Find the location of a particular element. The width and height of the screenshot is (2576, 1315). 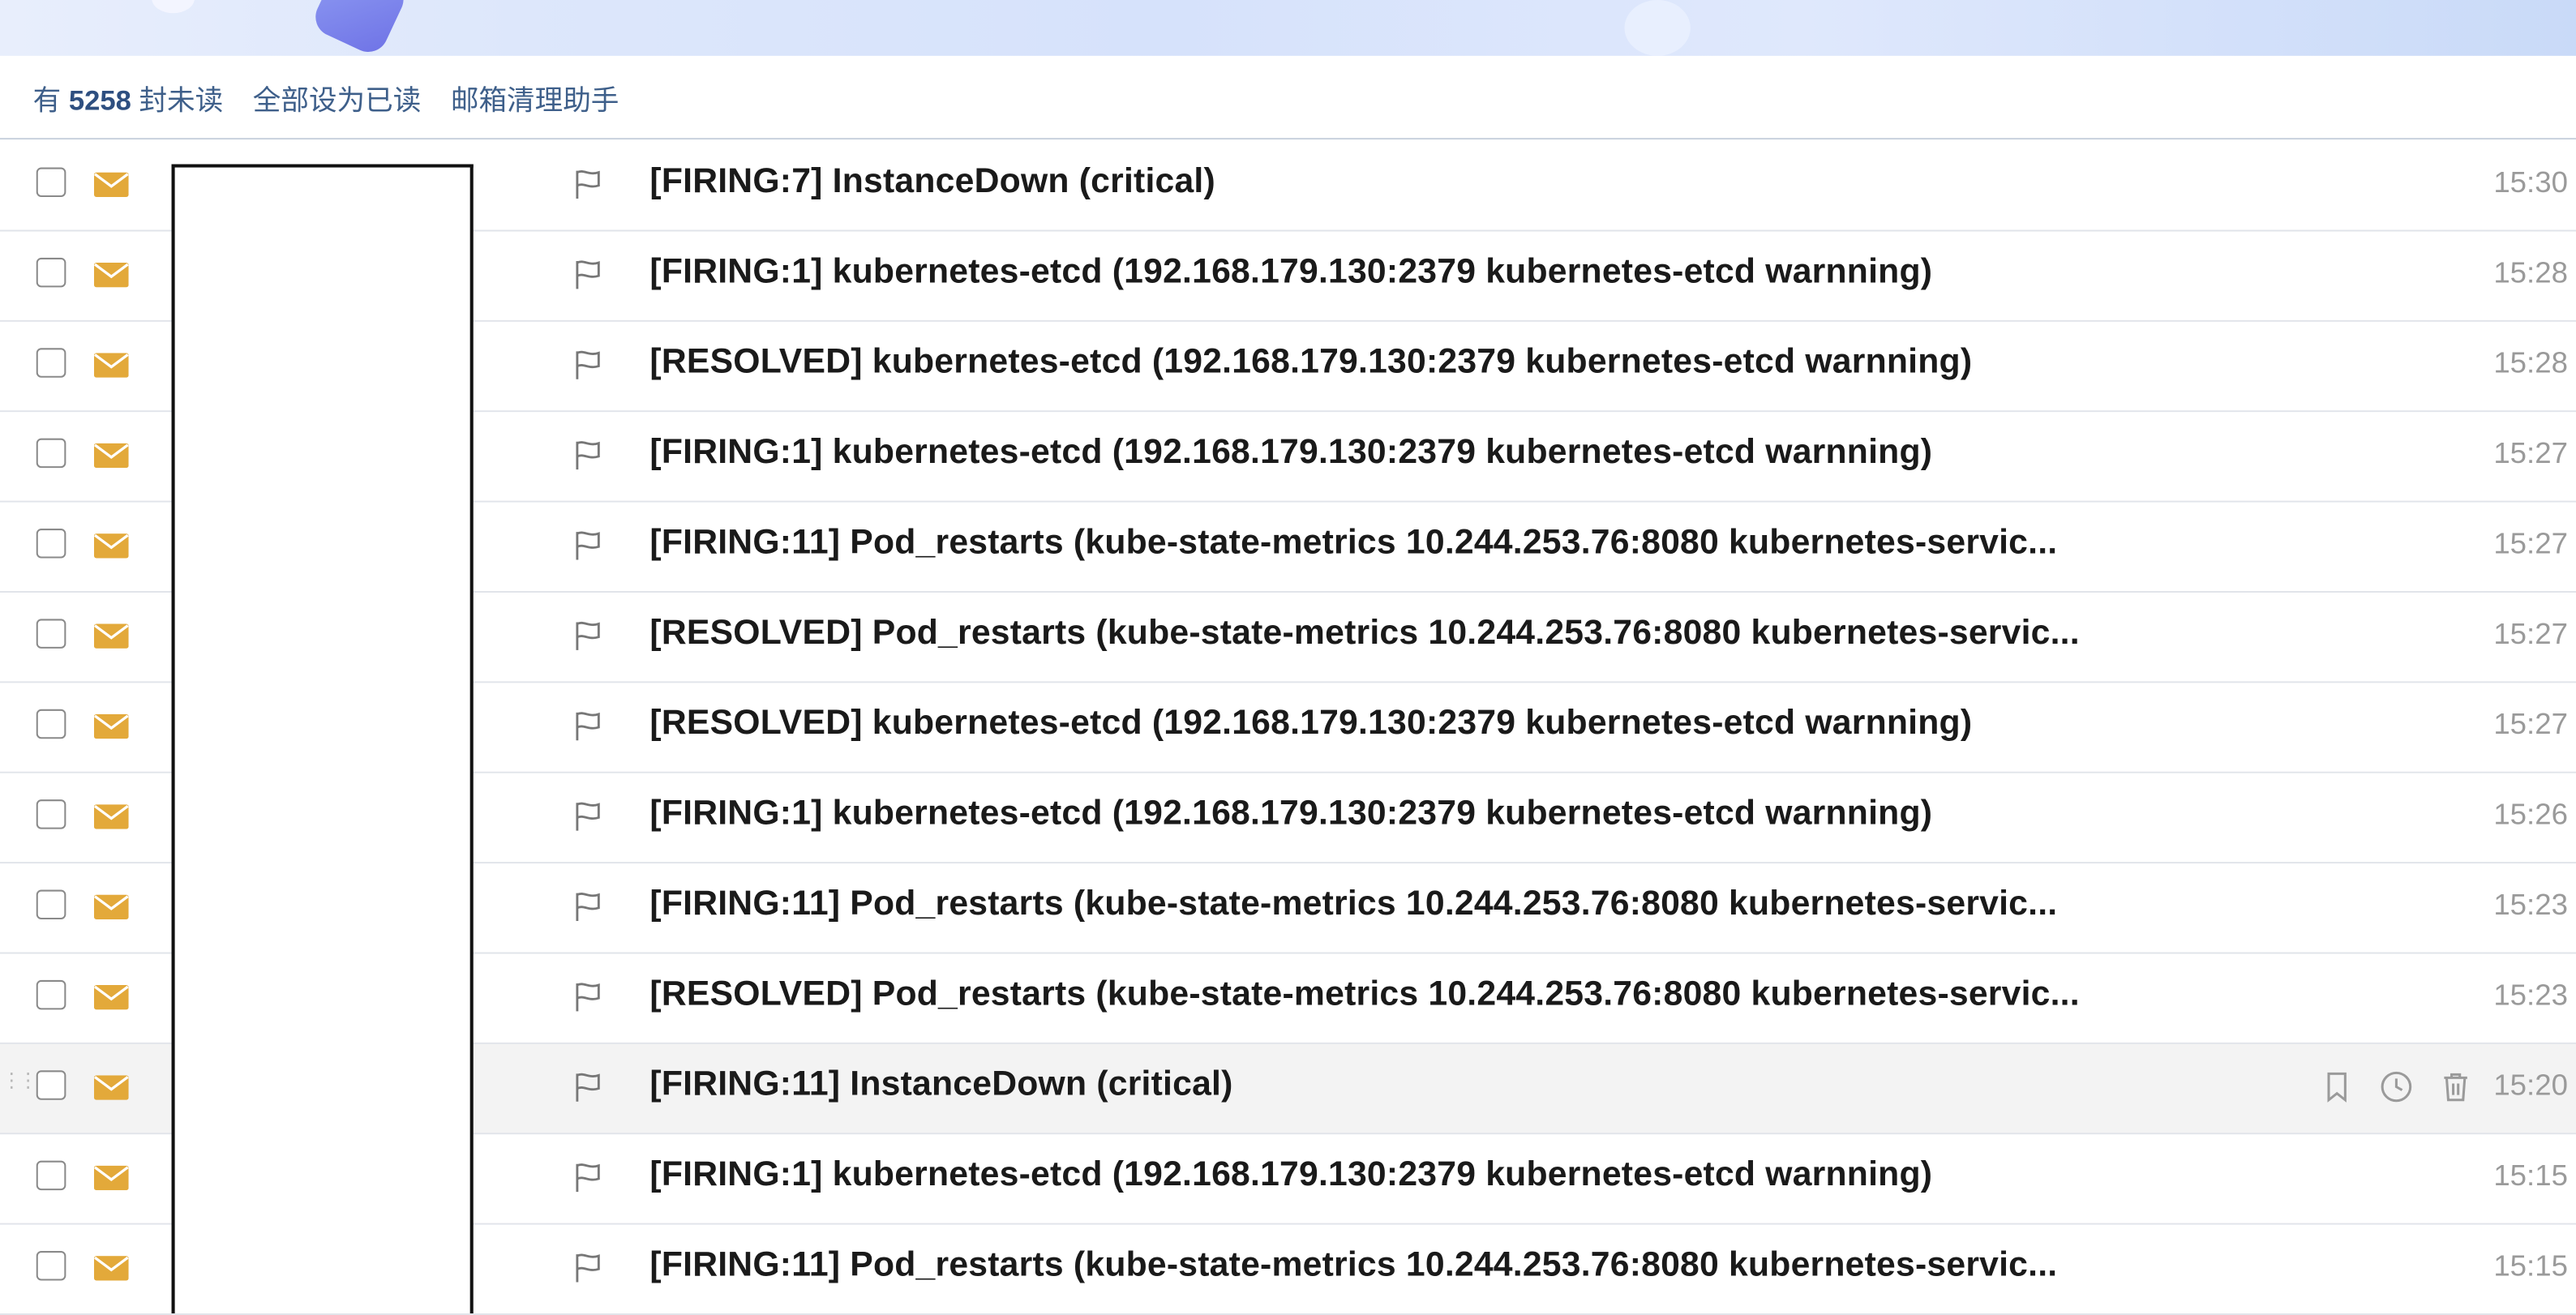

mailbox-cleanup-link: 邮箱清理助手 is located at coordinates (535, 97).